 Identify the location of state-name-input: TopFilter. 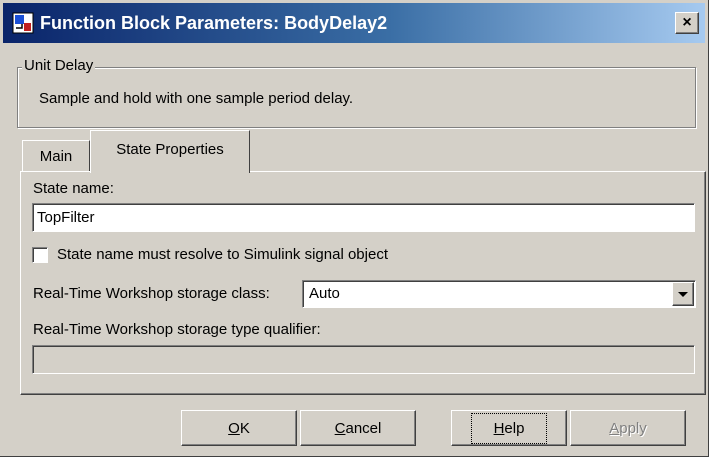
(363, 217).